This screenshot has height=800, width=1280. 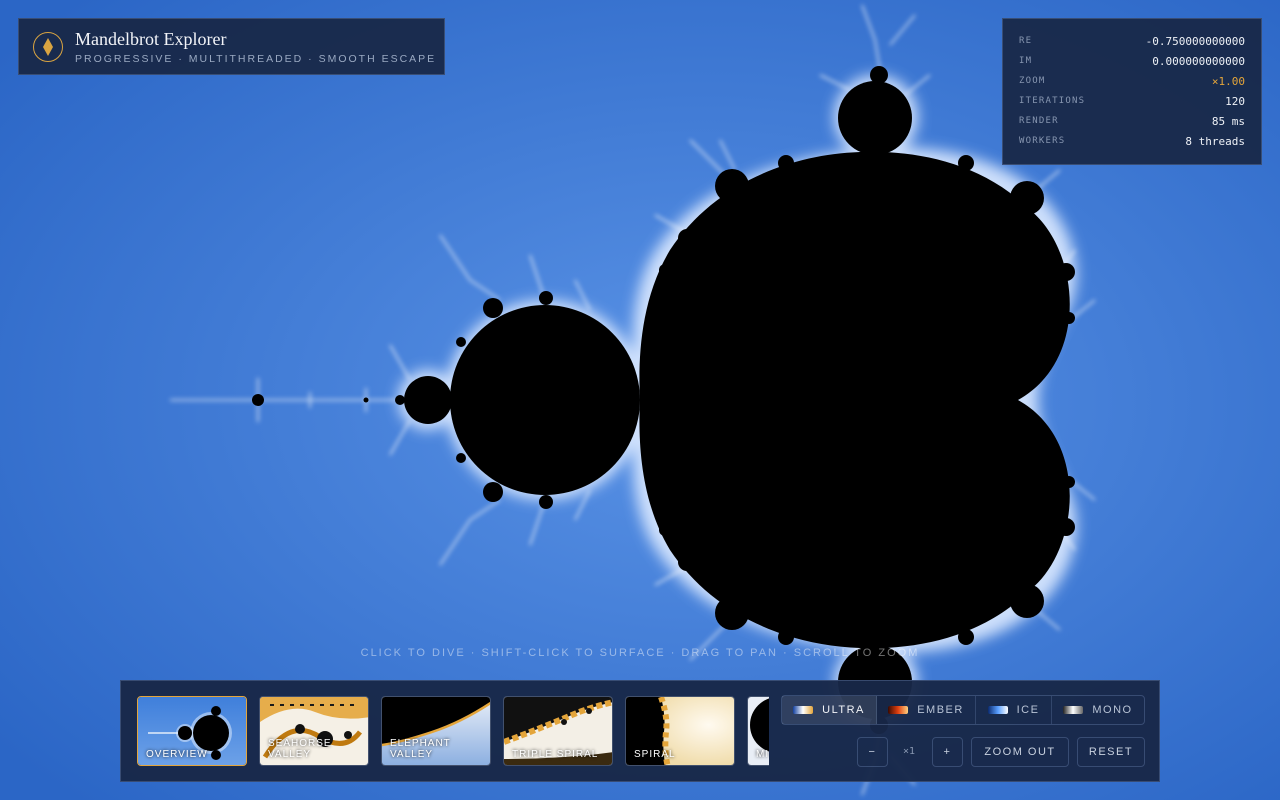 What do you see at coordinates (1228, 81) in the screenshot?
I see `zoom-value: ×1.00` at bounding box center [1228, 81].